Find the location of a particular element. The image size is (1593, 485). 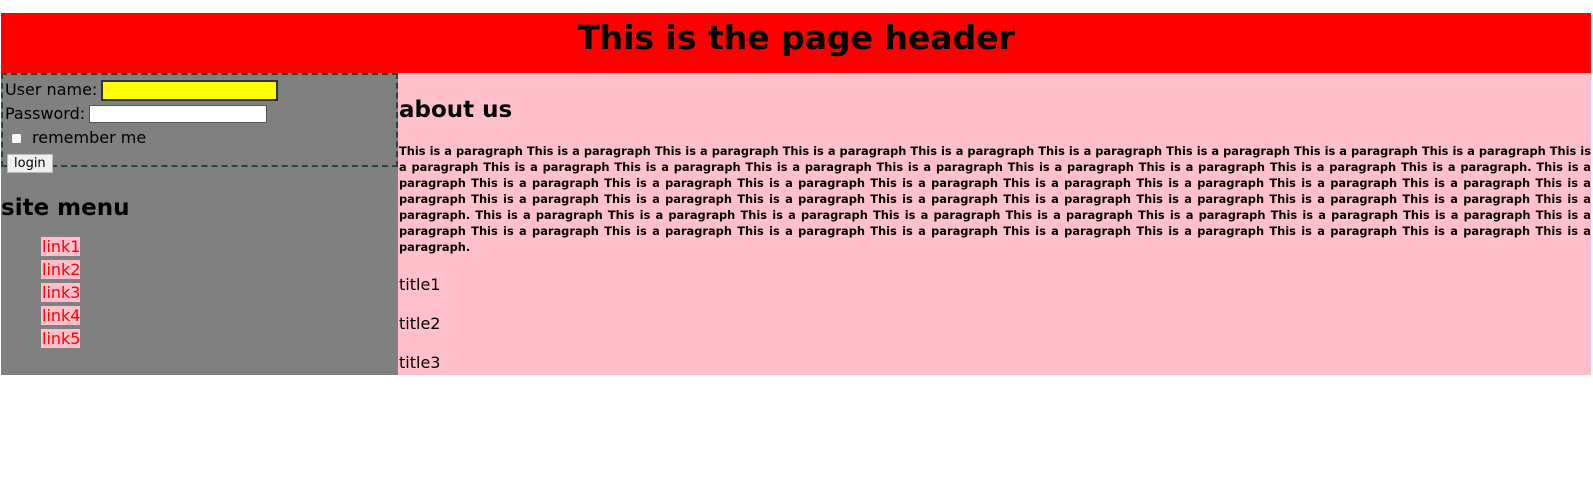

username-input is located at coordinates (190, 90).